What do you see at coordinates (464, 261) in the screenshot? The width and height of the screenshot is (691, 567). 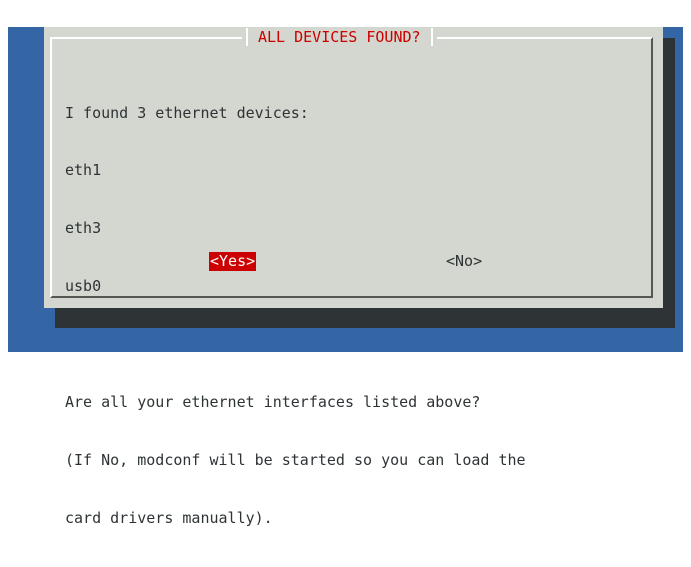 I see `no-button: <No>` at bounding box center [464, 261].